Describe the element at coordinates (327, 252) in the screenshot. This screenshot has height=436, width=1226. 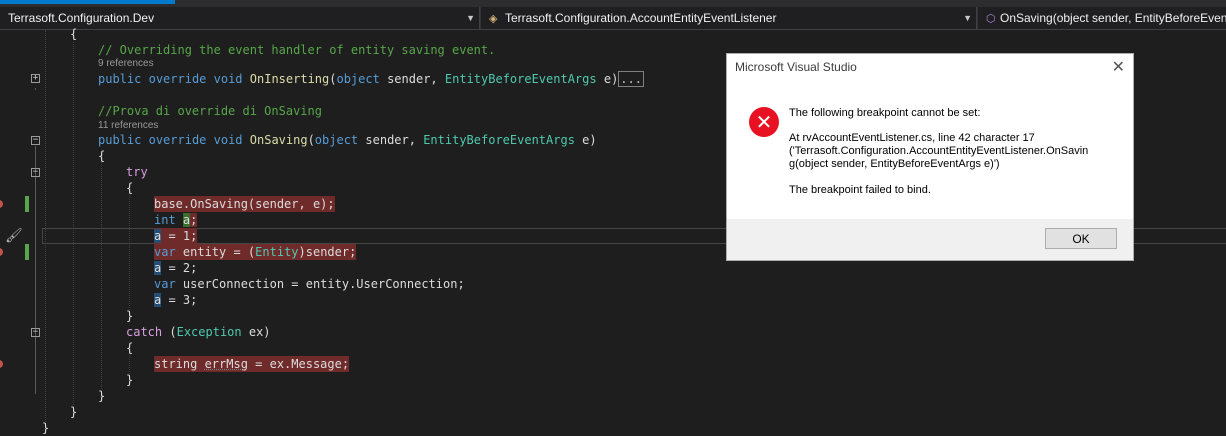
I see `statement: )sender;` at that location.